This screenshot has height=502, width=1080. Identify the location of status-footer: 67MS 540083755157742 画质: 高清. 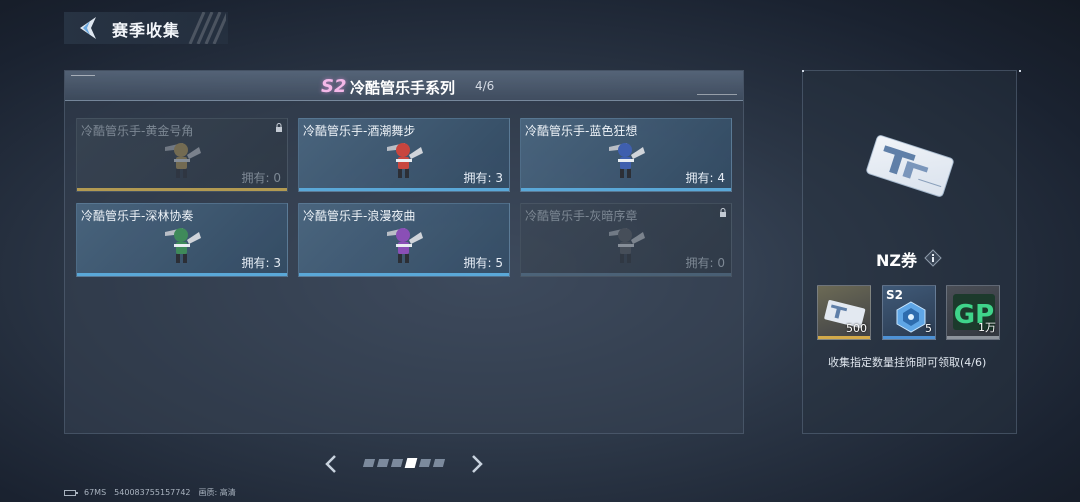
(150, 492).